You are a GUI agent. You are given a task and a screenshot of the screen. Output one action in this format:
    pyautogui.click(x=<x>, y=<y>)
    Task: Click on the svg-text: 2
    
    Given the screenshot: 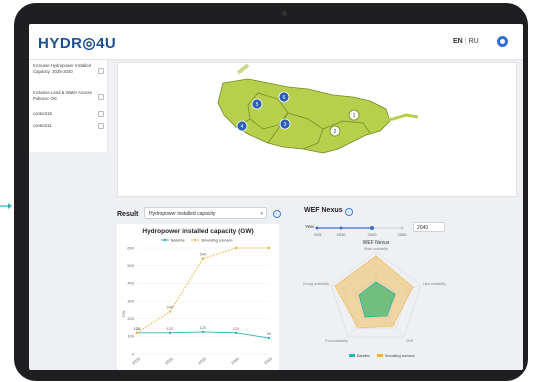 What is the action you would take?
    pyautogui.click(x=335, y=132)
    